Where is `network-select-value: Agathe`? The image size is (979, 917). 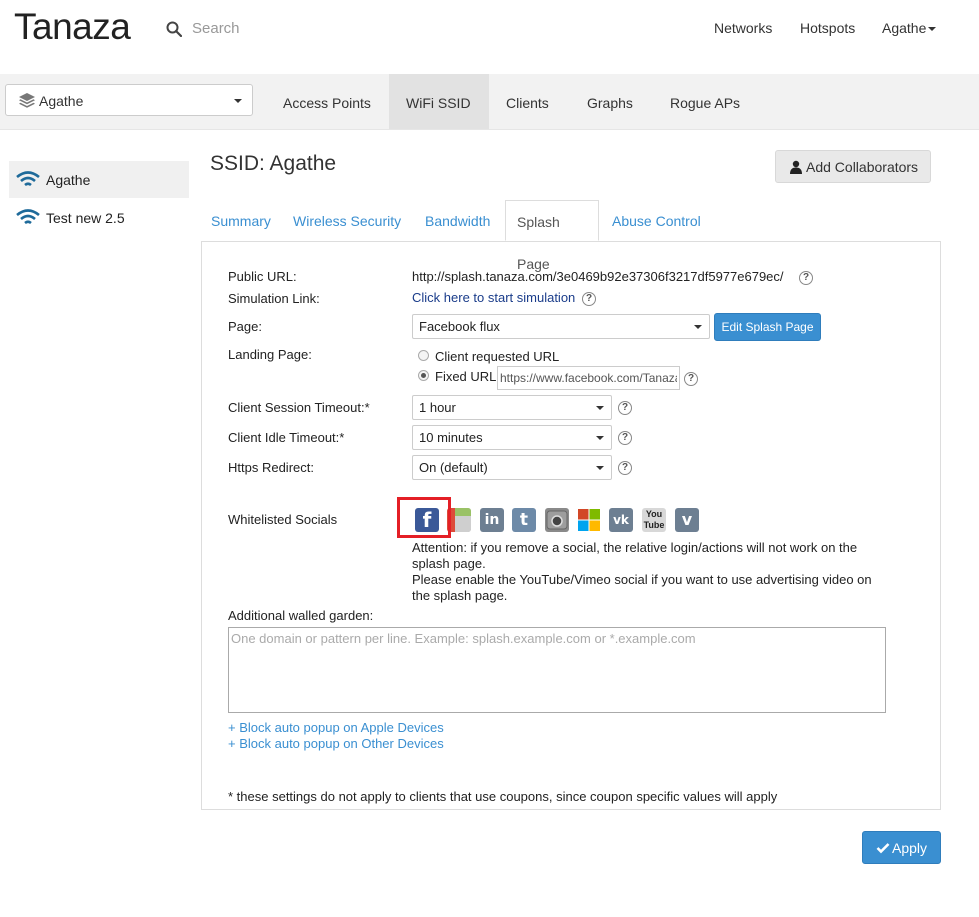 network-select-value: Agathe is located at coordinates (61, 101).